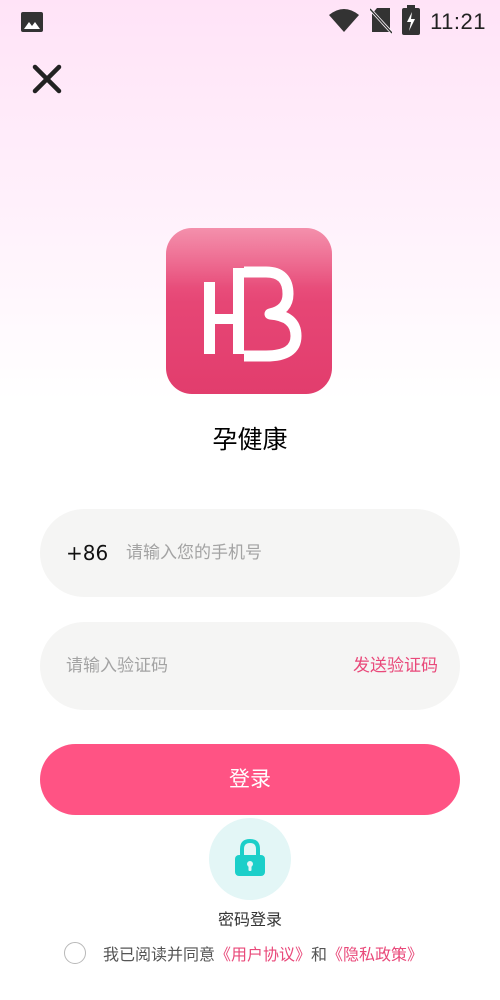 The width and height of the screenshot is (500, 1000). What do you see at coordinates (344, 22) in the screenshot?
I see `wifi-icon` at bounding box center [344, 22].